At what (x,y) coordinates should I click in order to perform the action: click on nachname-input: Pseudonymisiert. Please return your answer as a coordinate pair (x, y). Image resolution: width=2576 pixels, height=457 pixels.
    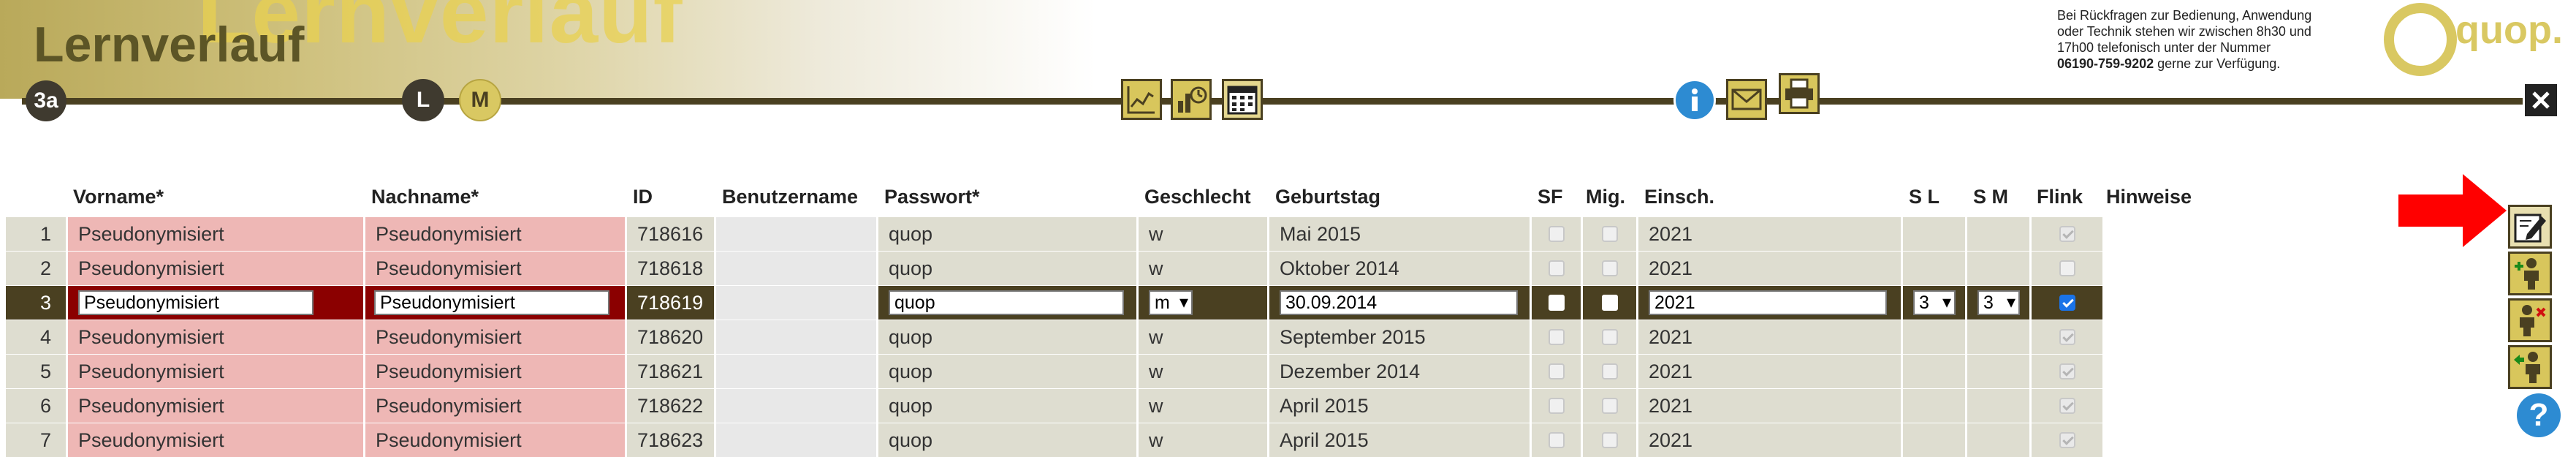
    Looking at the image, I should click on (492, 302).